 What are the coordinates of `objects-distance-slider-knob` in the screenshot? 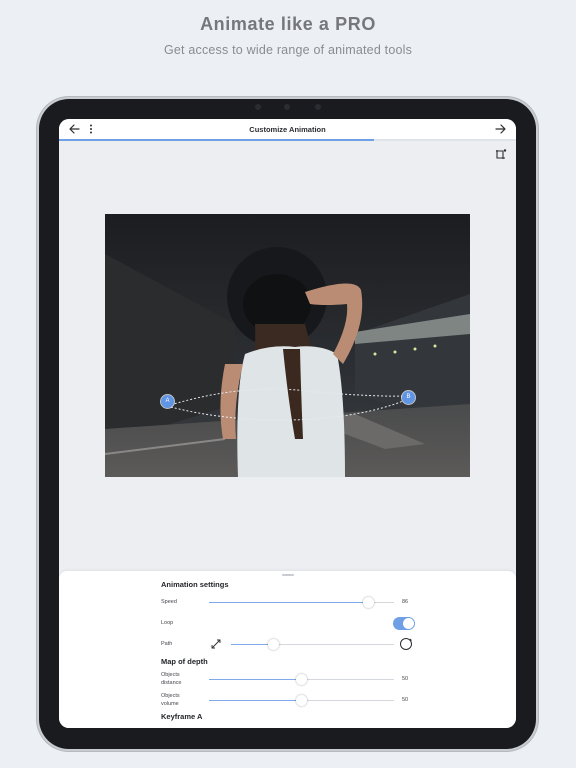 It's located at (301, 679).